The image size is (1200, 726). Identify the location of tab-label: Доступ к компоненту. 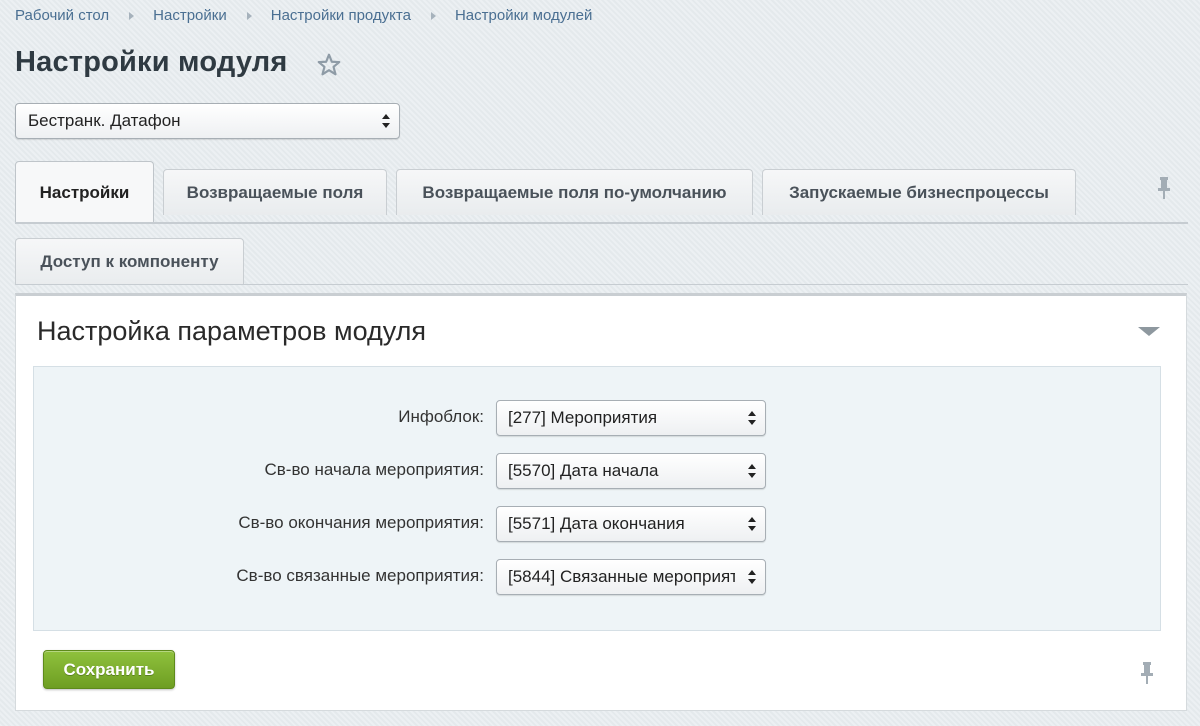
(129, 261).